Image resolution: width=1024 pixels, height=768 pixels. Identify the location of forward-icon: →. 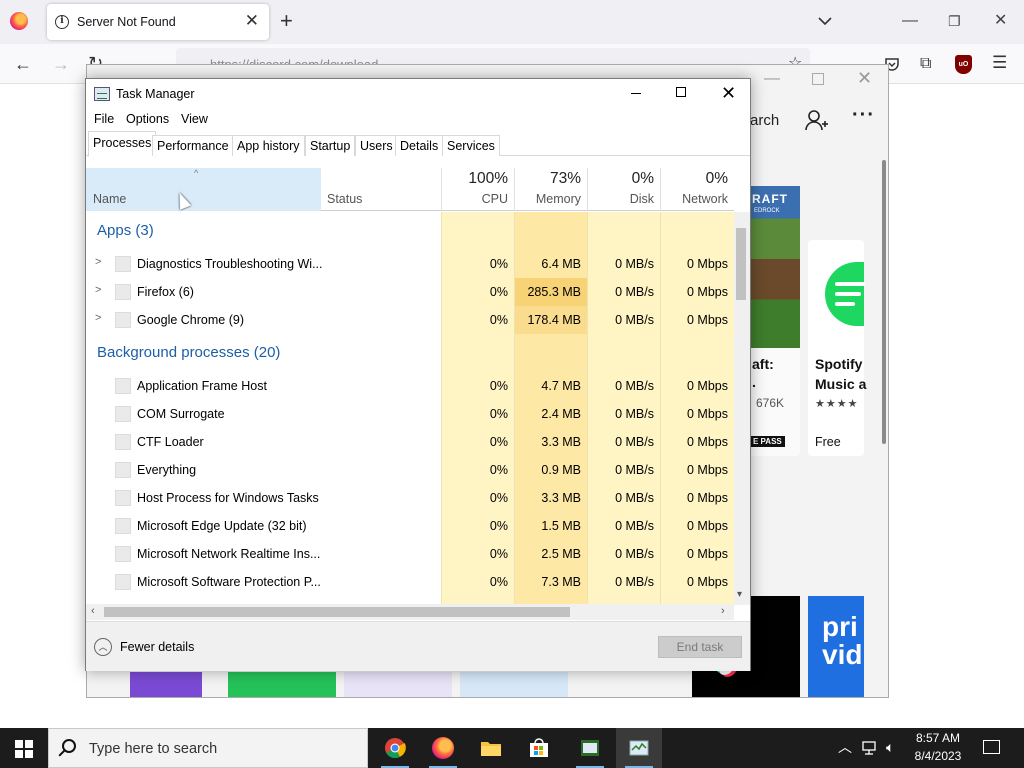
(61, 64).